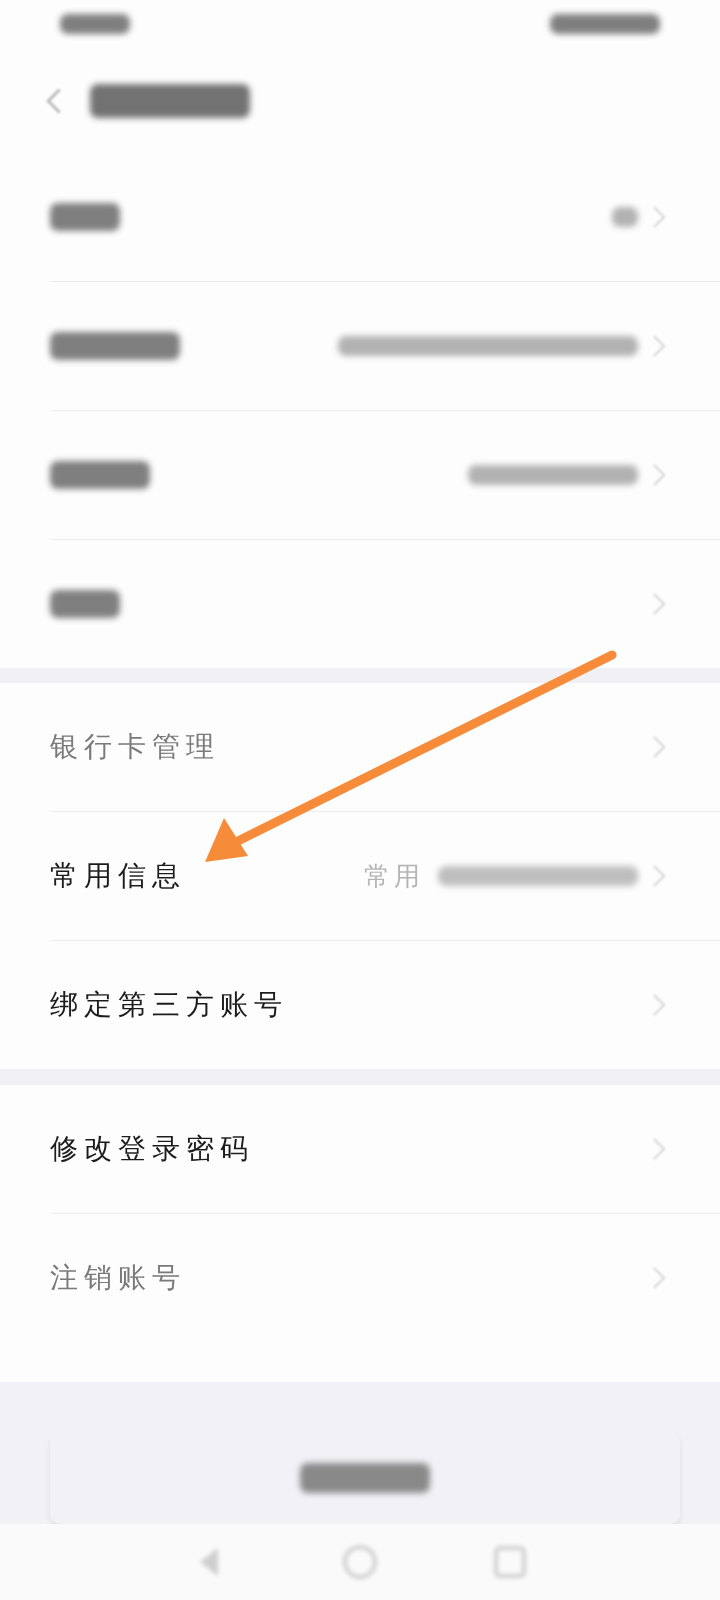 The height and width of the screenshot is (1600, 720). What do you see at coordinates (365, 1478) in the screenshot?
I see `bottom-button` at bounding box center [365, 1478].